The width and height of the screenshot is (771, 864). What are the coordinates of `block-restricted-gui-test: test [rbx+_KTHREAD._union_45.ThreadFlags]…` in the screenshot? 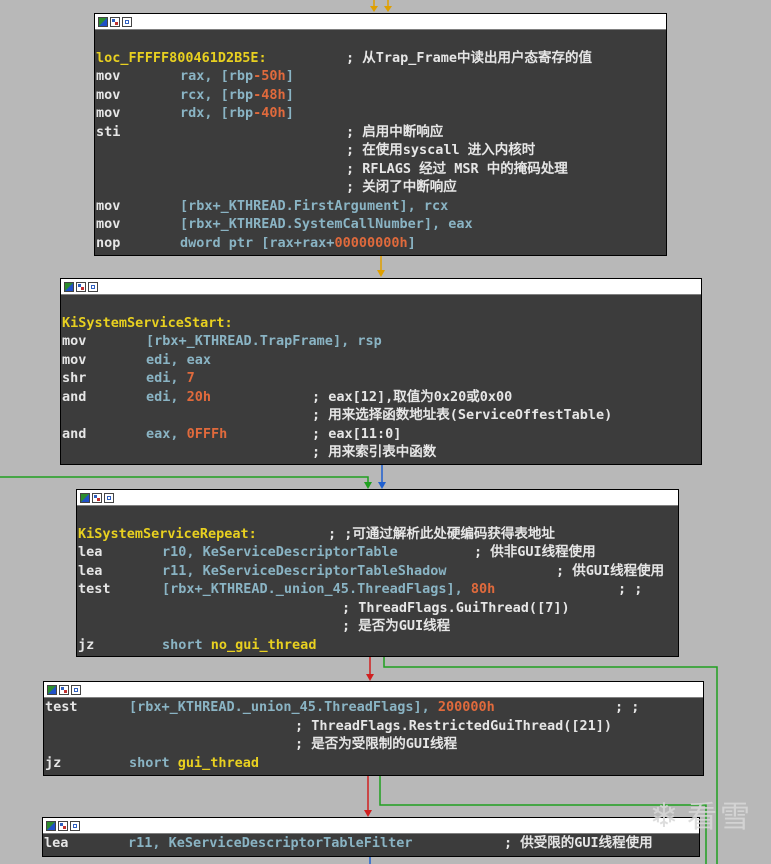 It's located at (373, 728).